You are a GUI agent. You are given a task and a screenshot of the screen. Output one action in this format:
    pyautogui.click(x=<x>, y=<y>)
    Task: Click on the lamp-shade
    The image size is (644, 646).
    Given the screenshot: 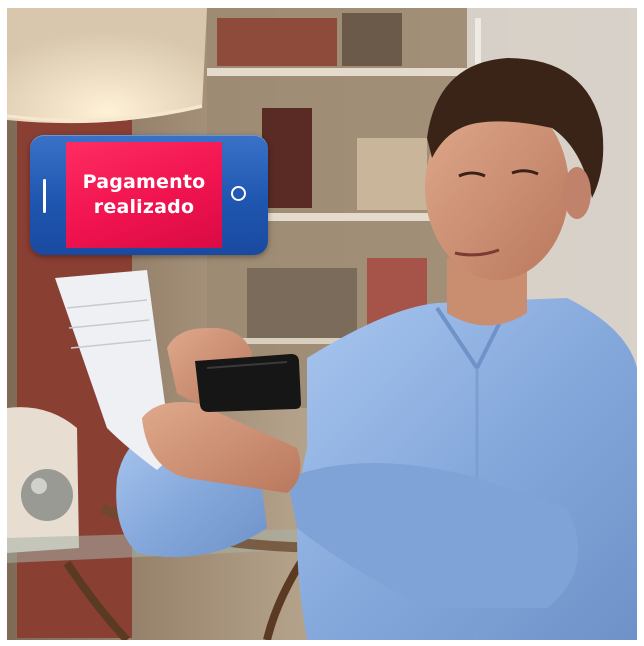 What is the action you would take?
    pyautogui.click(x=107, y=66)
    